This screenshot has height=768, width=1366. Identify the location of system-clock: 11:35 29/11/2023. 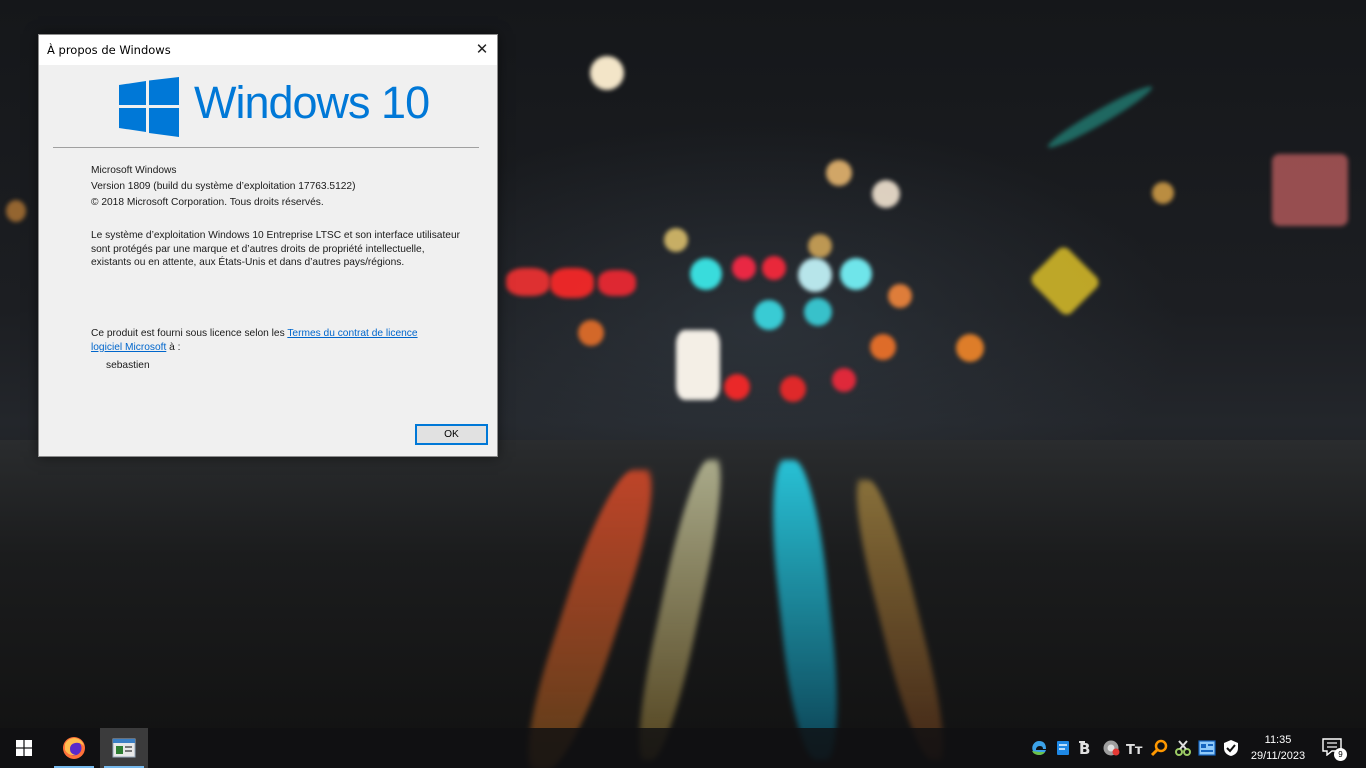
(1278, 748).